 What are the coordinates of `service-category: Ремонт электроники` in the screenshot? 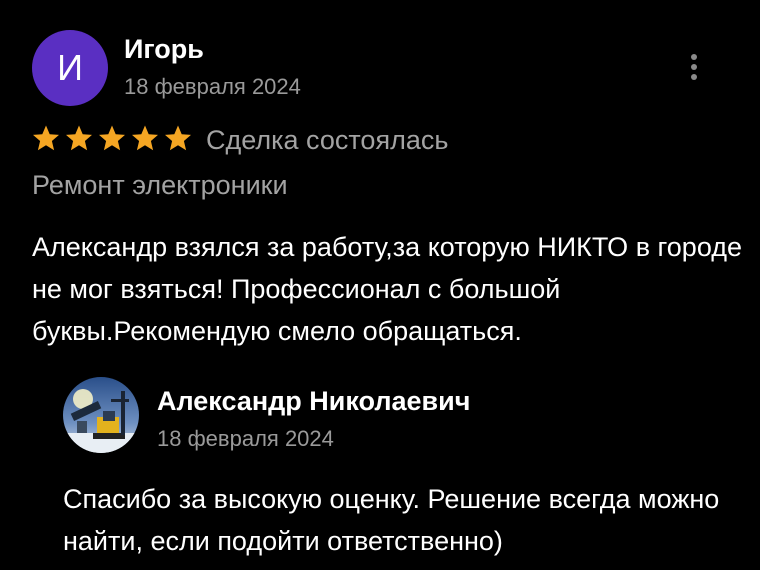 It's located at (160, 185).